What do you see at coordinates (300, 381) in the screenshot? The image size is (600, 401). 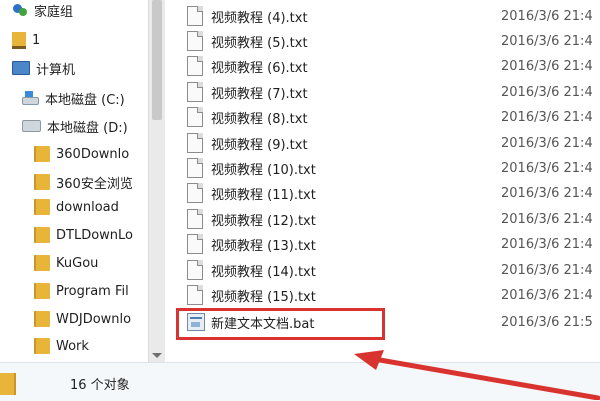 I see `status-bar: 16 个对象` at bounding box center [300, 381].